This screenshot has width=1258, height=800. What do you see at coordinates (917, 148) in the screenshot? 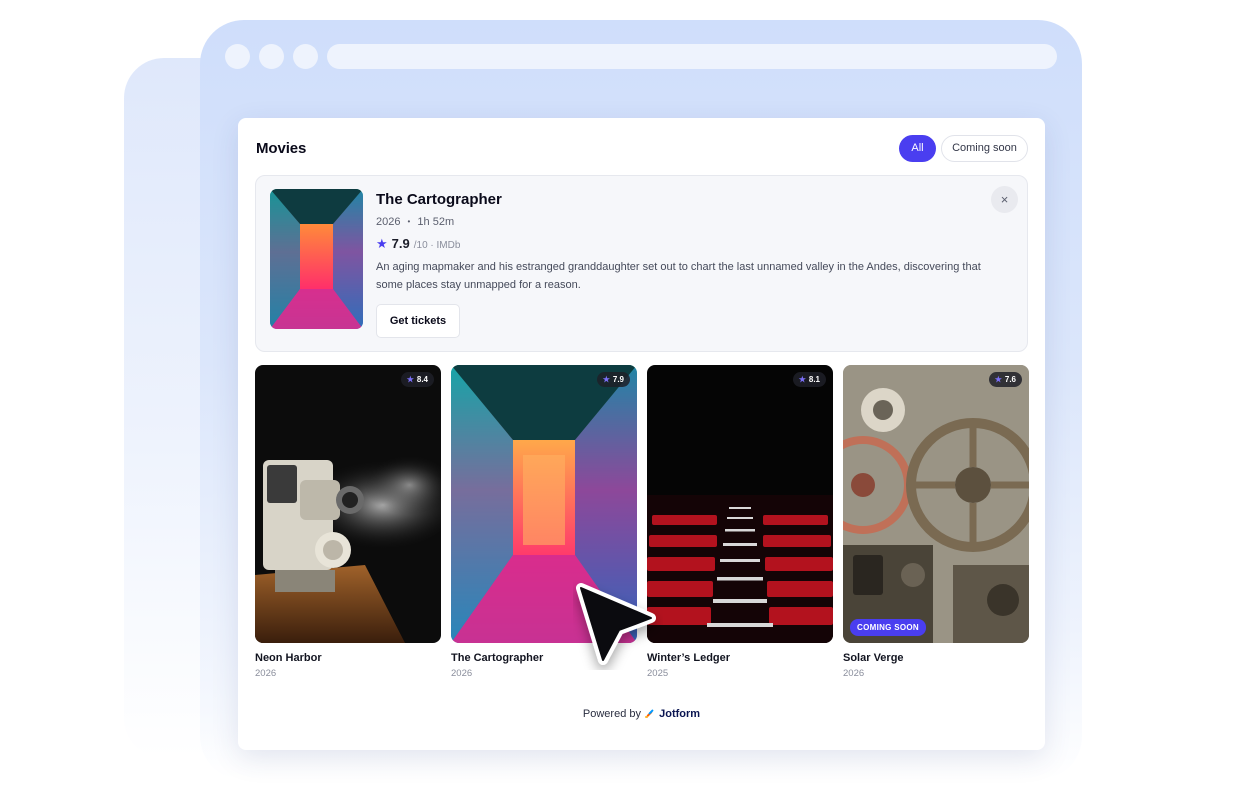
I see `filter-all-button: All` at bounding box center [917, 148].